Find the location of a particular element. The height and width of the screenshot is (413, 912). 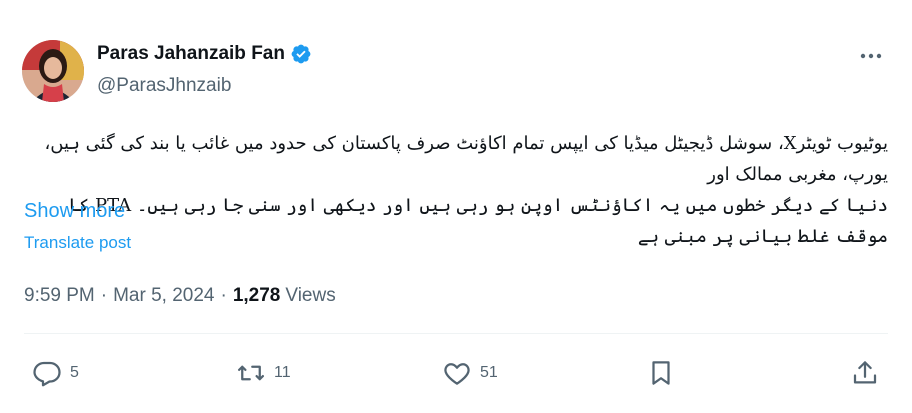

avatar is located at coordinates (53, 71).